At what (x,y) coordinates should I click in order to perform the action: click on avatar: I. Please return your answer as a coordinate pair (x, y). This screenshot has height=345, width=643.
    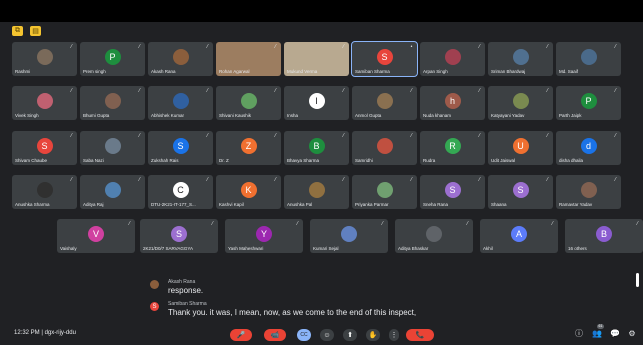
    Looking at the image, I should click on (316, 101).